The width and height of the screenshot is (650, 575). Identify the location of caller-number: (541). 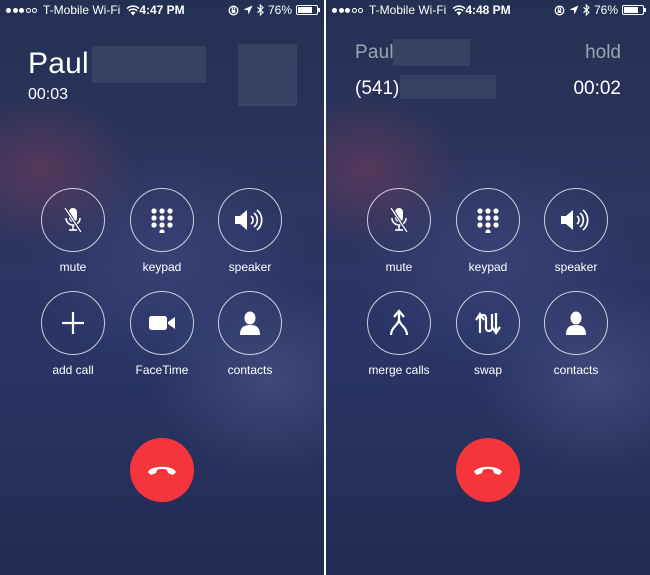
(377, 88).